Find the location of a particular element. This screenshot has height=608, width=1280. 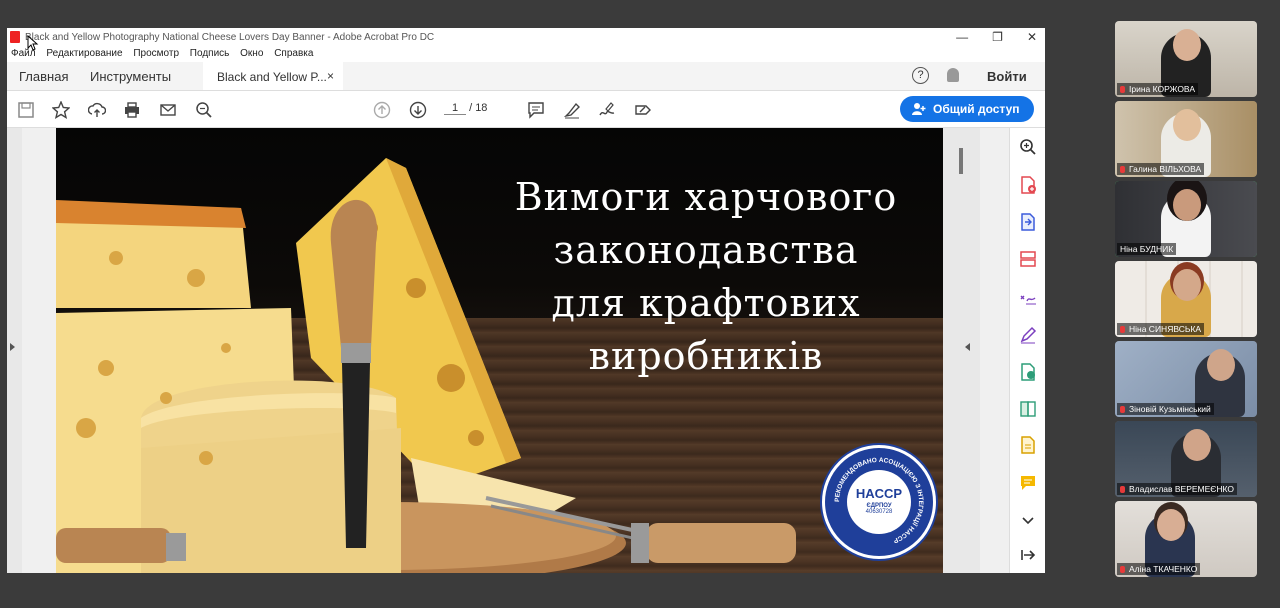

close-tab-icon: × is located at coordinates (330, 76).